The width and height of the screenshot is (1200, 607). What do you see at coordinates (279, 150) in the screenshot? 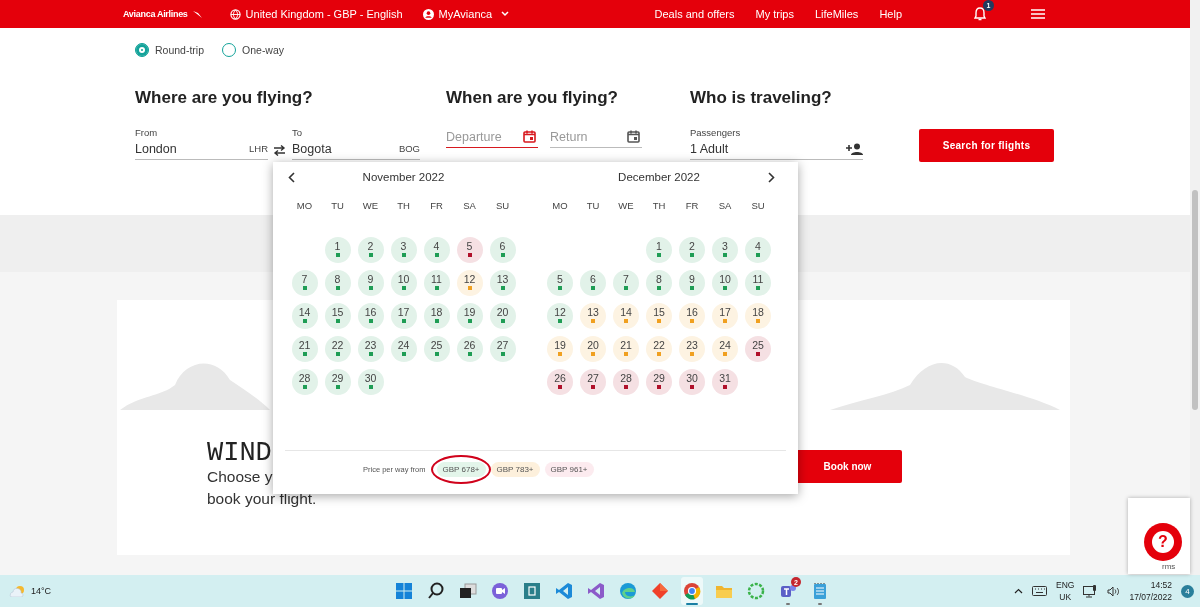
I see `swap-icon` at bounding box center [279, 150].